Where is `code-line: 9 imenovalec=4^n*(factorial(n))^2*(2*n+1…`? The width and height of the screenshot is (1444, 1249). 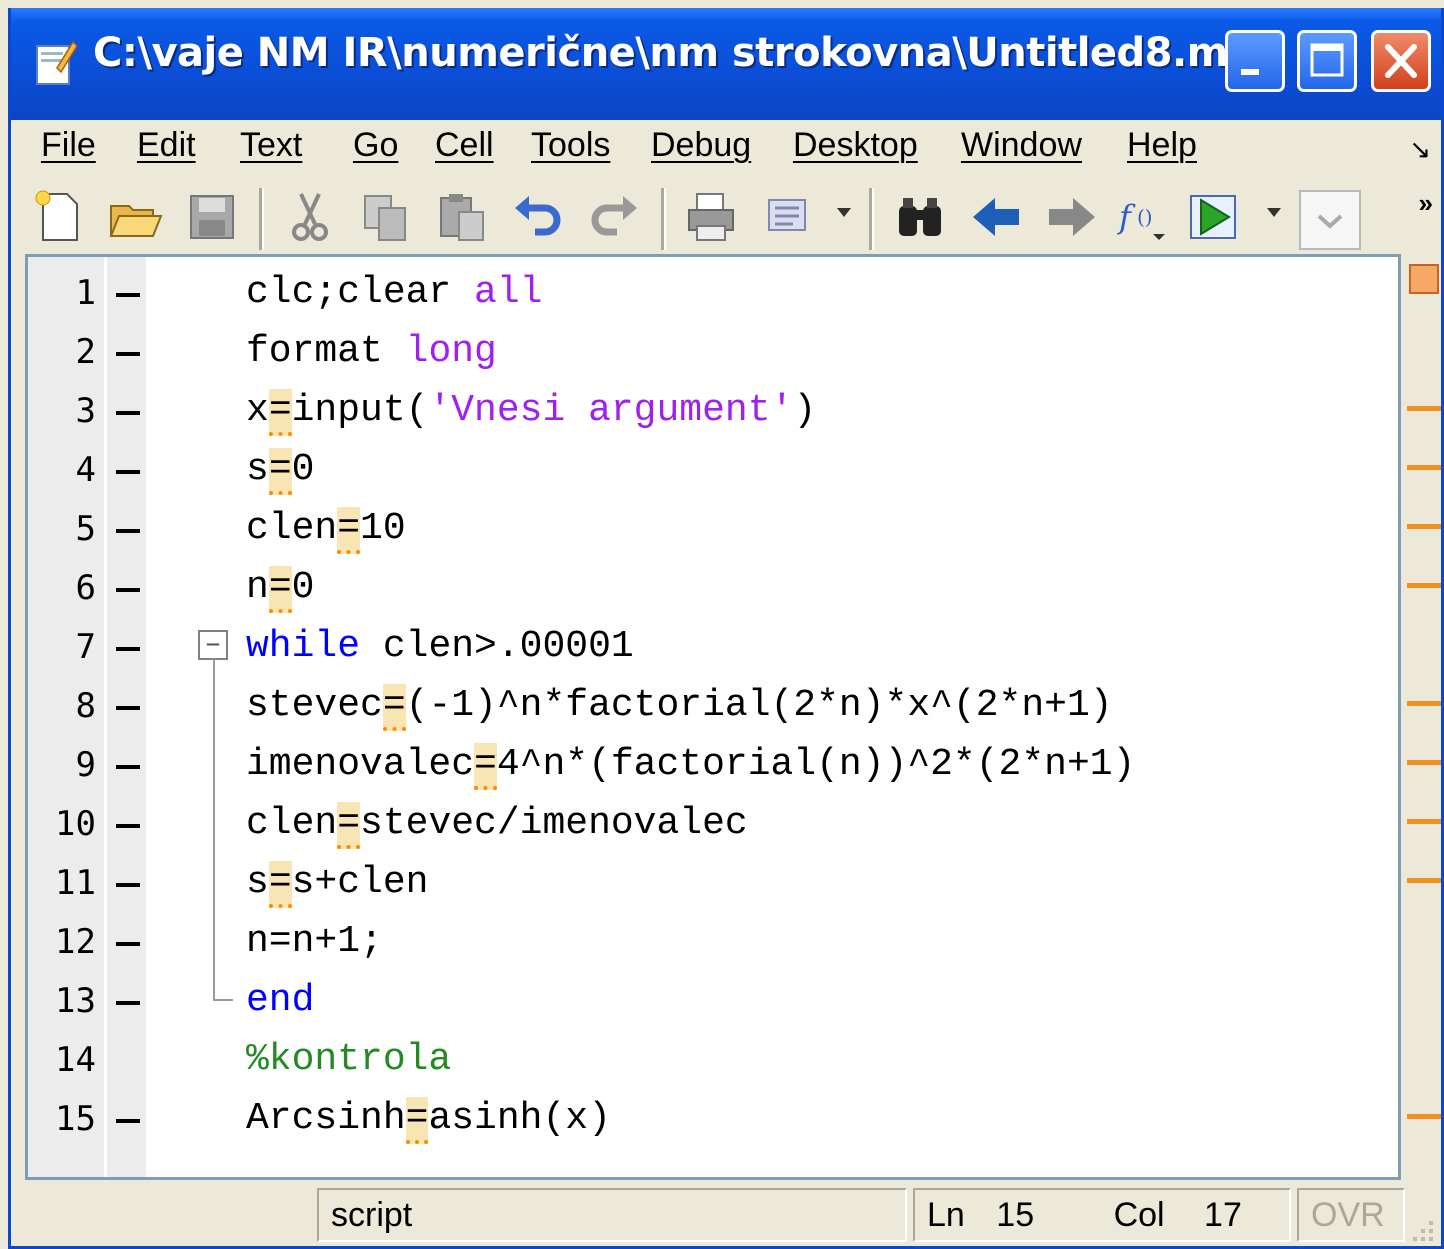
code-line: 9 imenovalec=4^n*(factorial(n))^2*(2*n+1… is located at coordinates (713, 766).